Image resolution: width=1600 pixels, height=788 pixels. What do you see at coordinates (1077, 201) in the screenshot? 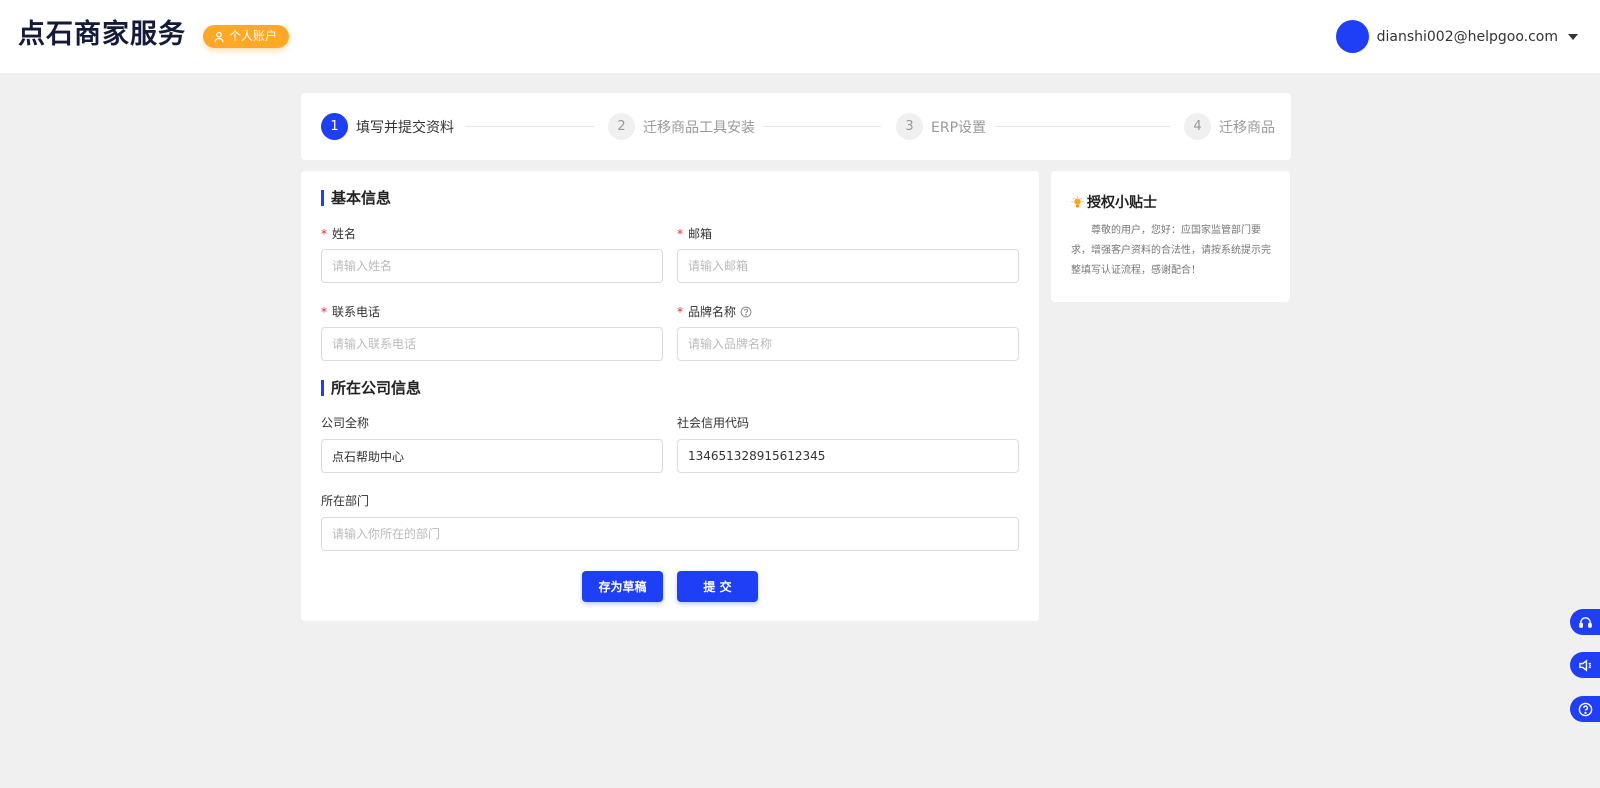
I see `lightbulb-icon` at bounding box center [1077, 201].